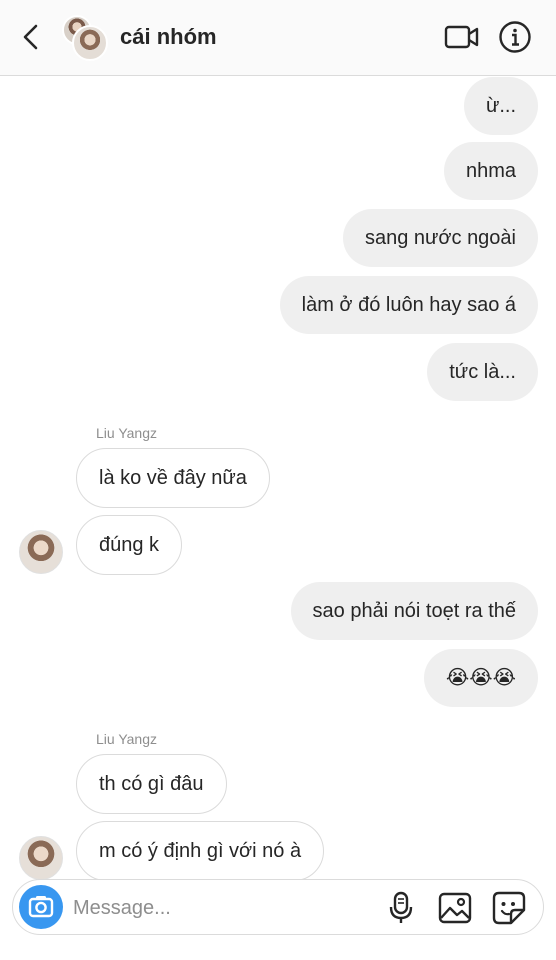  I want to click on chat-title: cái nhóm, so click(168, 37).